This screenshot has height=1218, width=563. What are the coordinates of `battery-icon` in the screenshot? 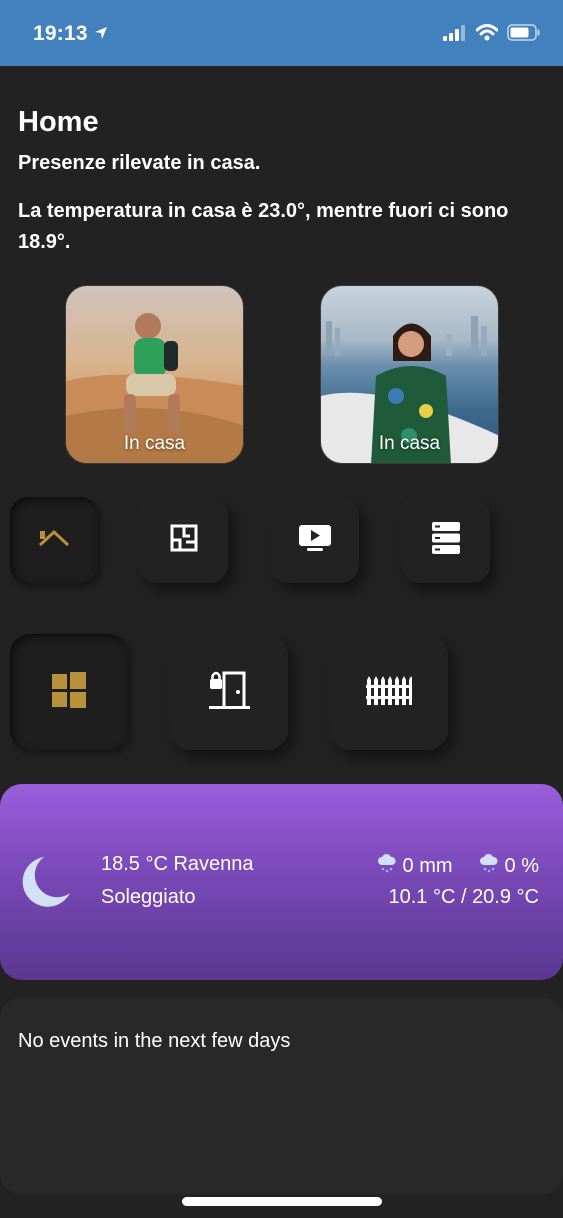 It's located at (524, 35).